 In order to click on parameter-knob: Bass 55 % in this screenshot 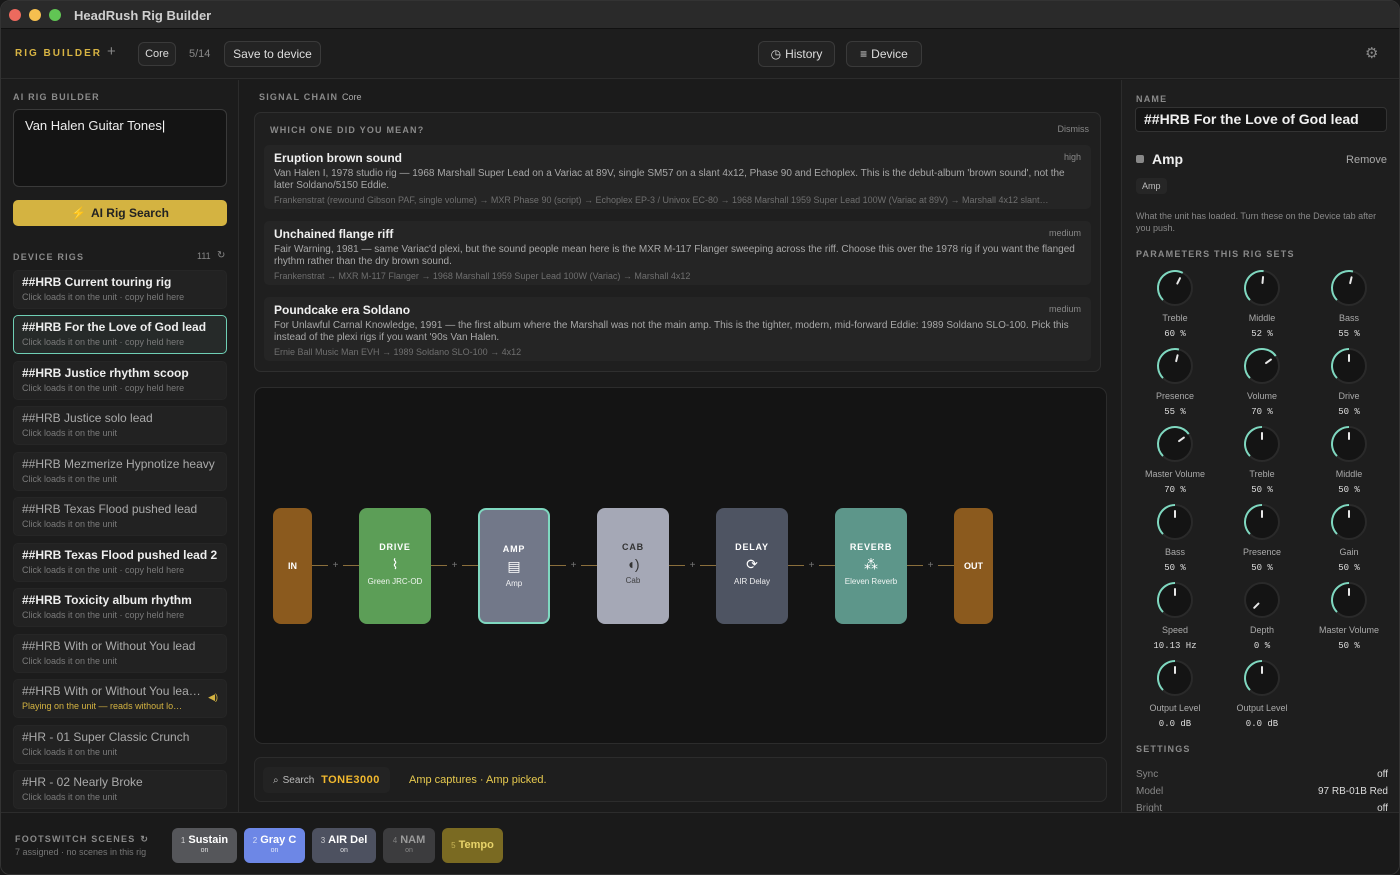, I will do `click(1349, 303)`.